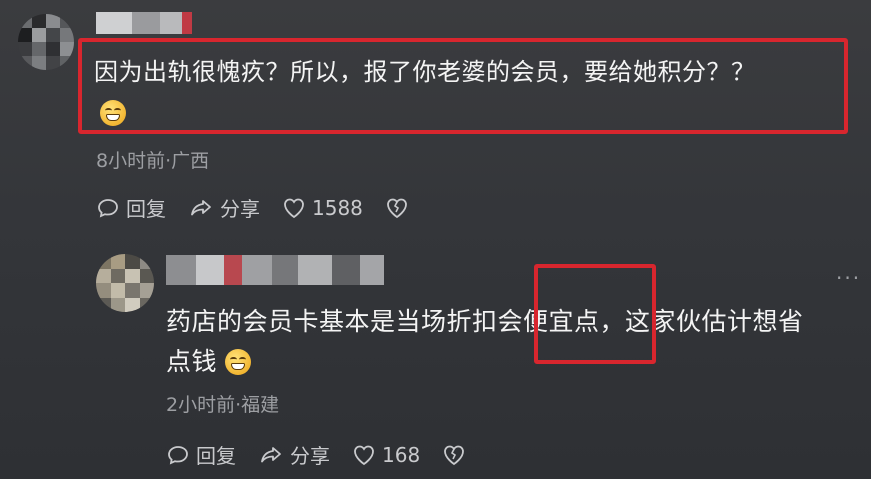 The width and height of the screenshot is (871, 479). I want to click on like-button: 1588, so click(322, 208).